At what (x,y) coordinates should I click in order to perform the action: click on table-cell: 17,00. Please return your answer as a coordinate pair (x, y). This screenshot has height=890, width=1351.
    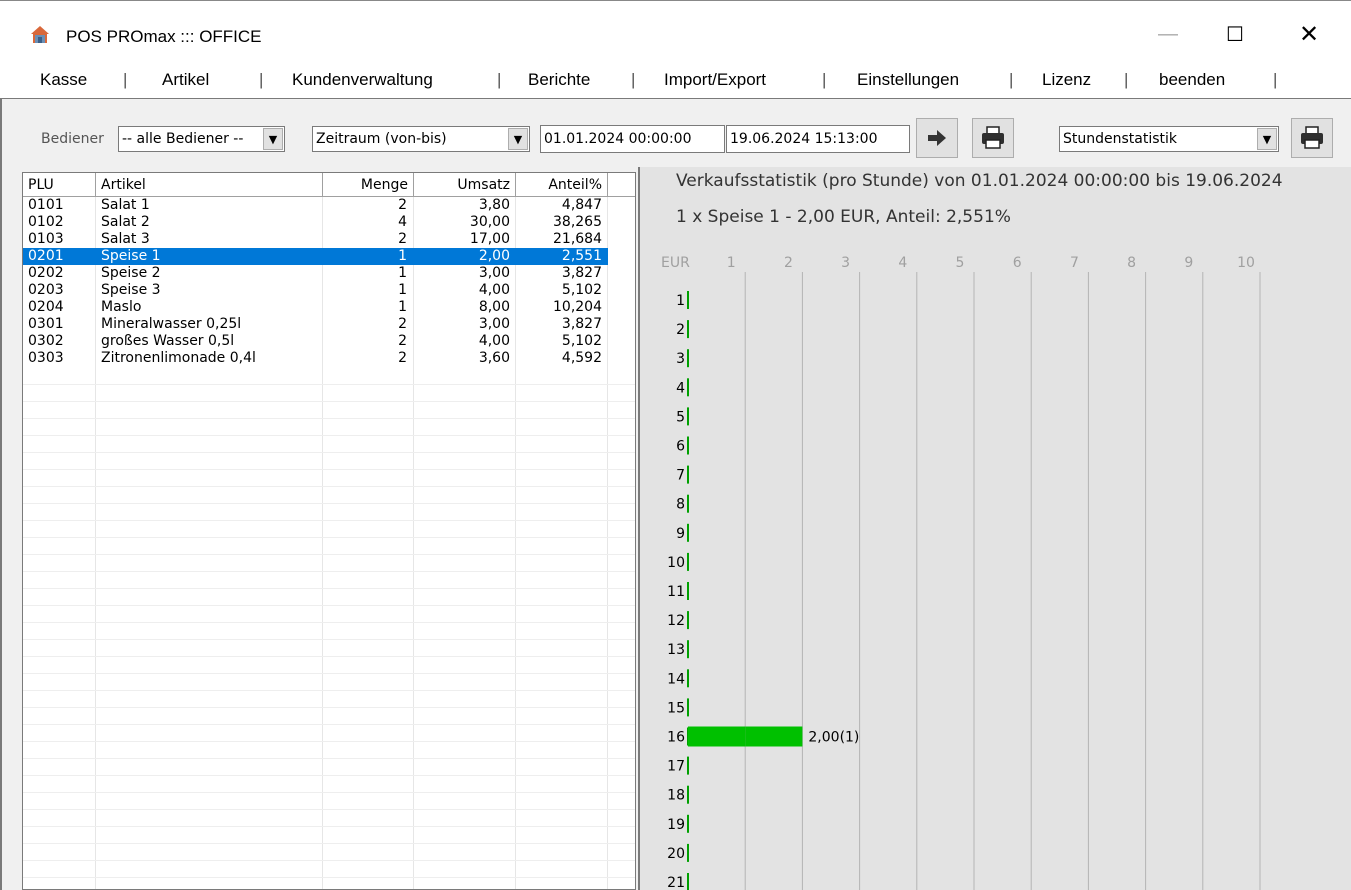
    Looking at the image, I should click on (489, 239).